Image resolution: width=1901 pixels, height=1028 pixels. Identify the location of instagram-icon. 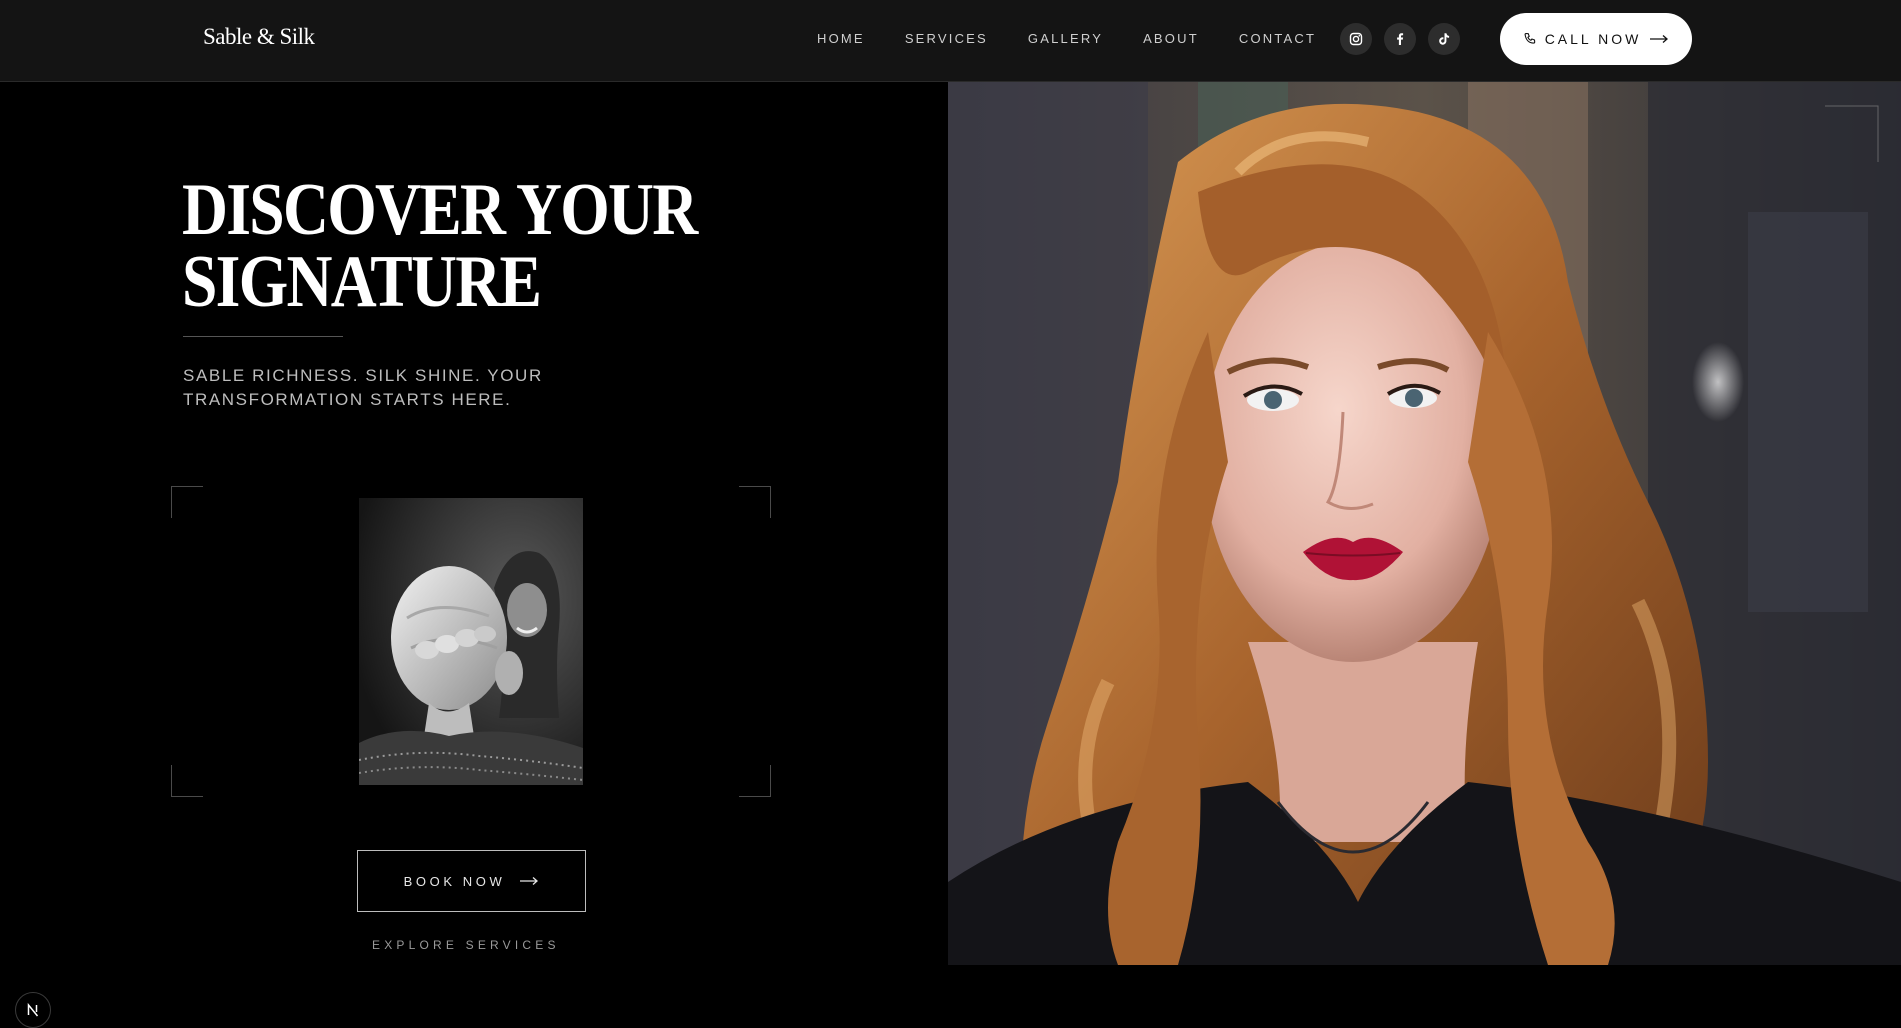
(1356, 39).